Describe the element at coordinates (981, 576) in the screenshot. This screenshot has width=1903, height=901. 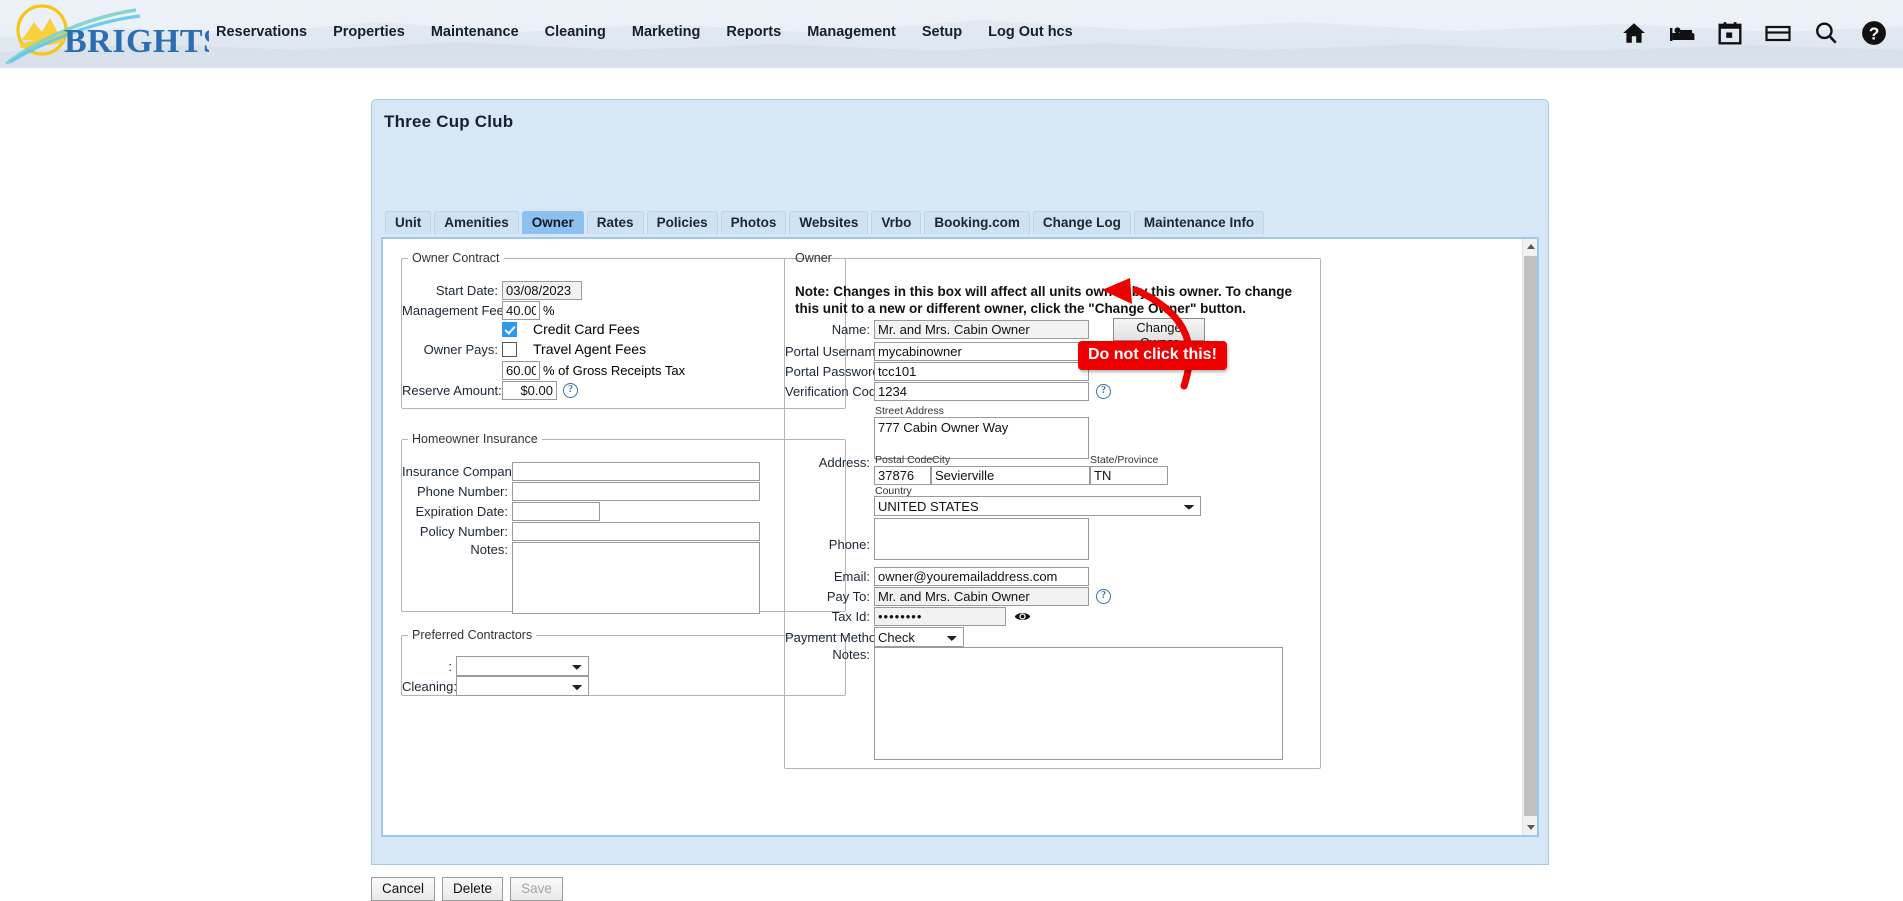
I see `owner-email-input` at that location.